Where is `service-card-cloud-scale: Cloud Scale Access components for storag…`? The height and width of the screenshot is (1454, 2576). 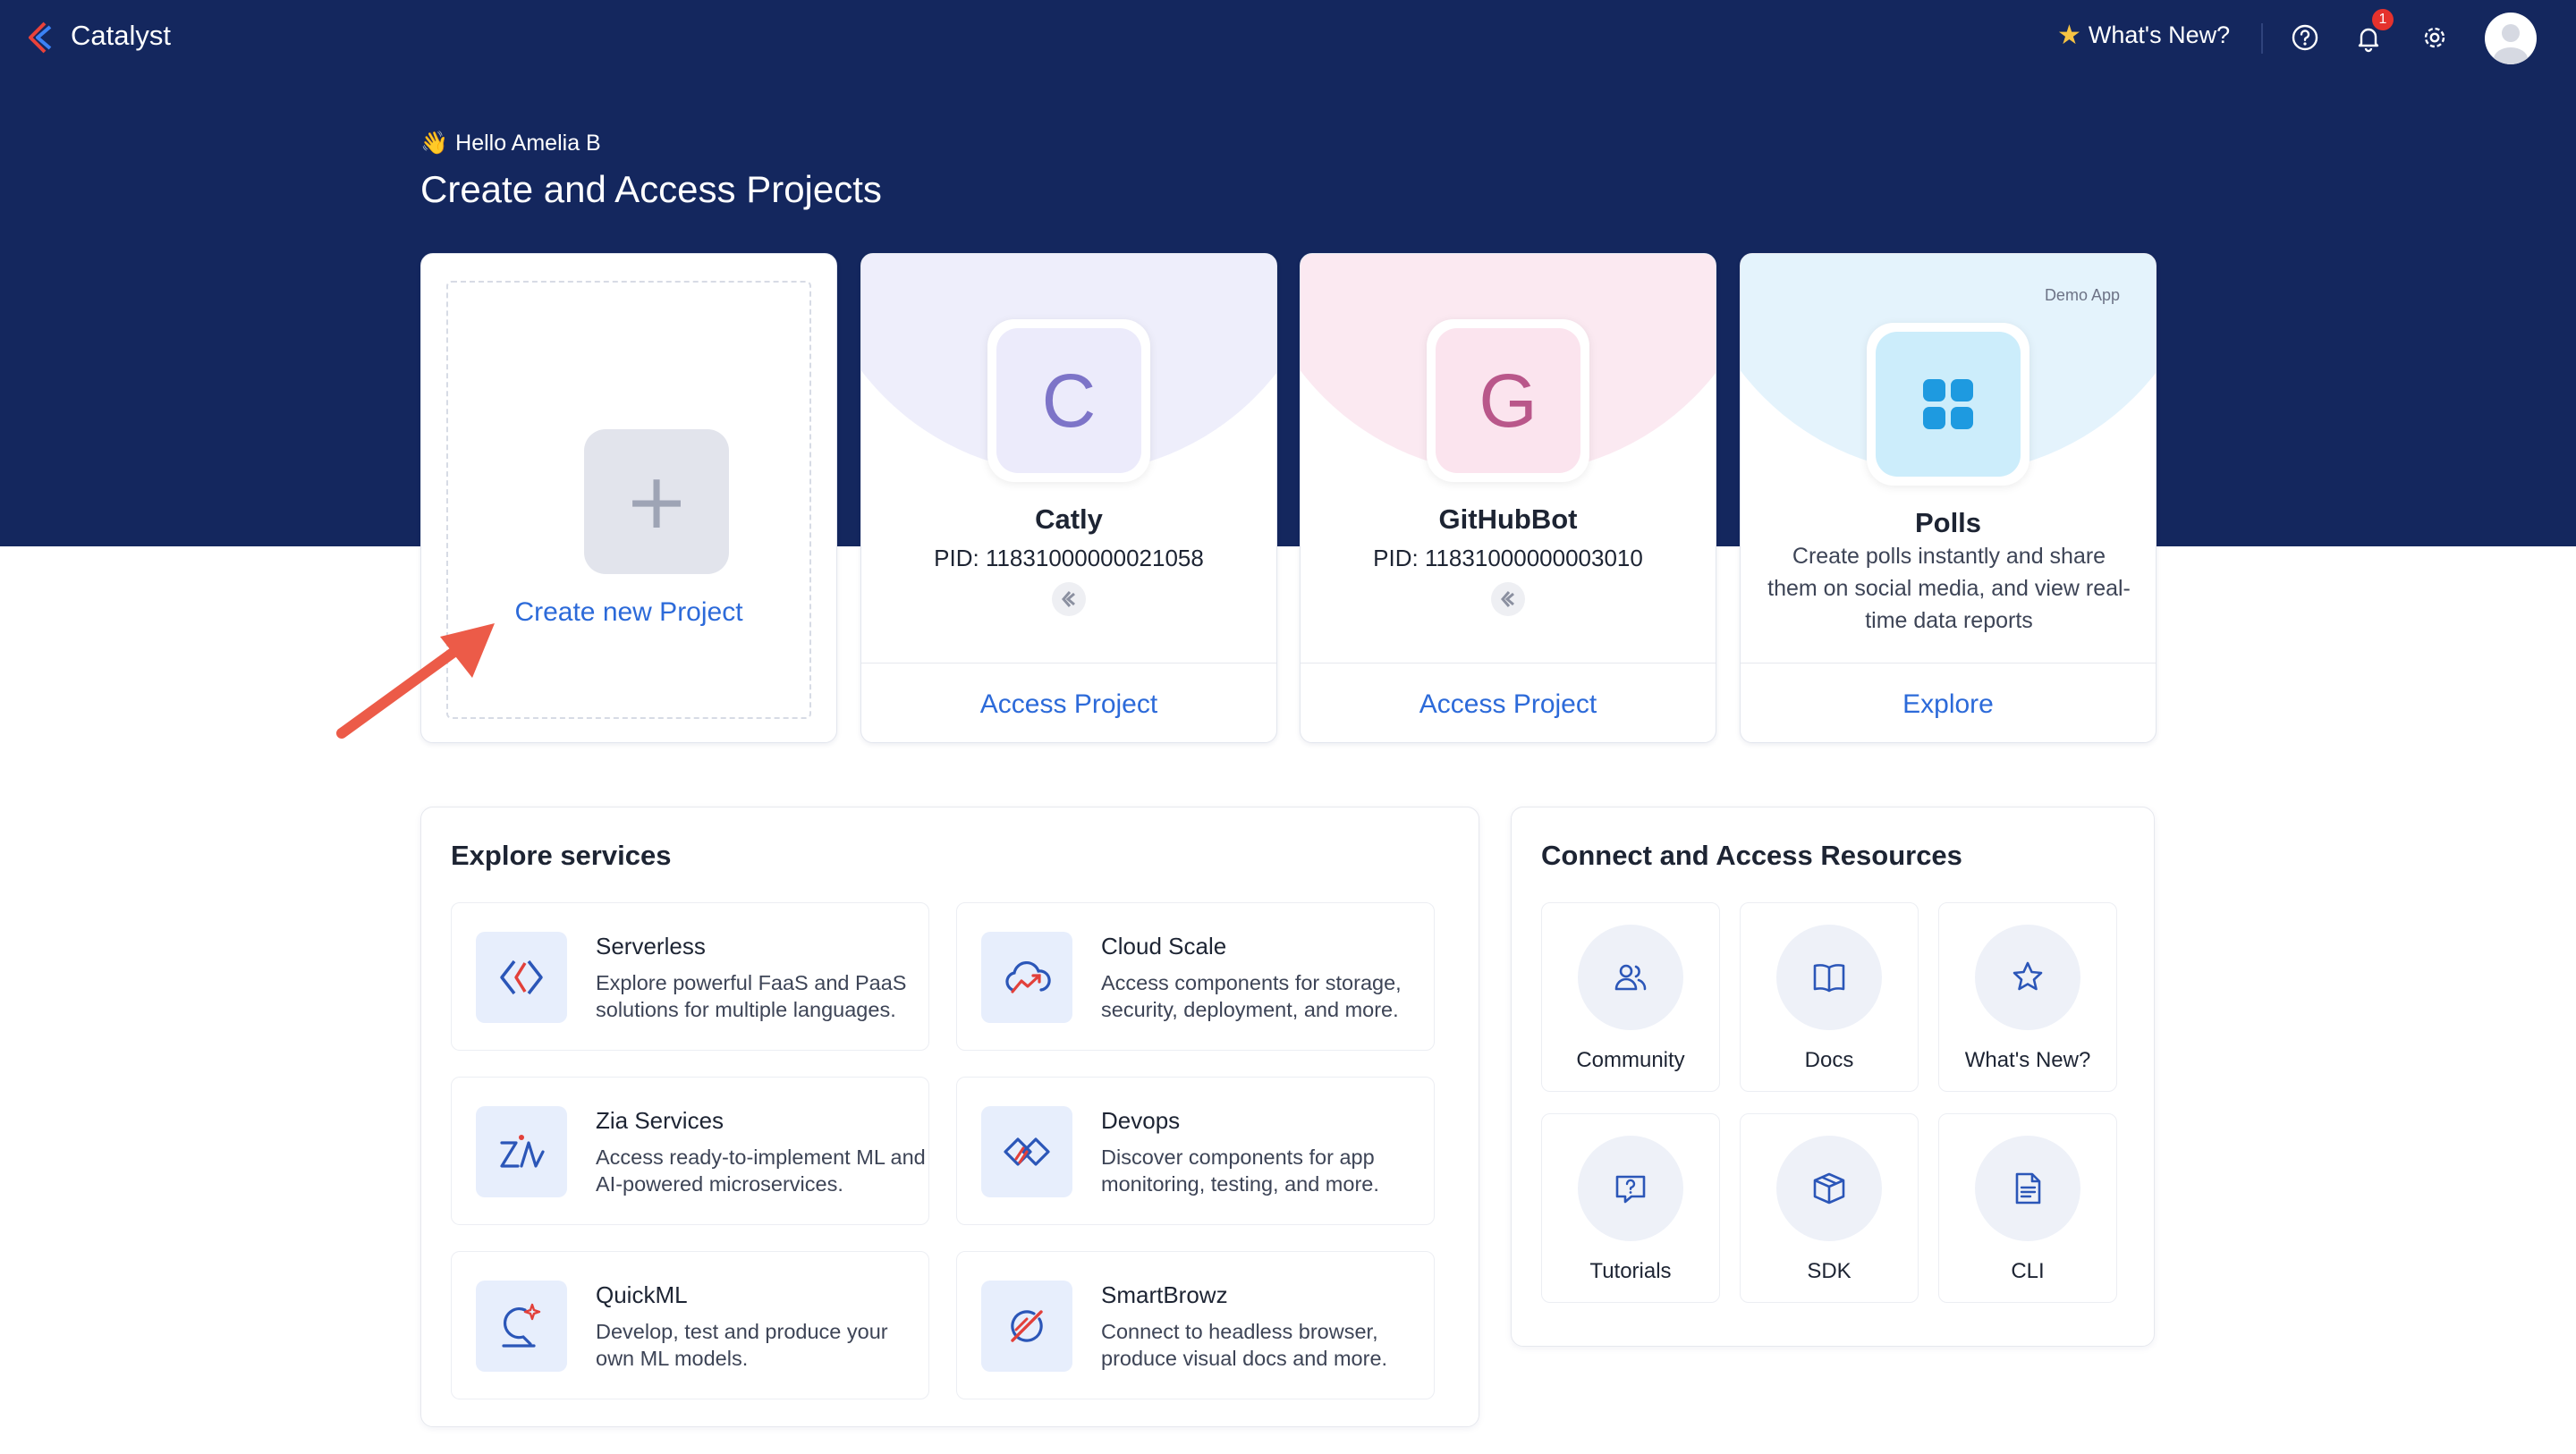 service-card-cloud-scale: Cloud Scale Access components for storag… is located at coordinates (1195, 977).